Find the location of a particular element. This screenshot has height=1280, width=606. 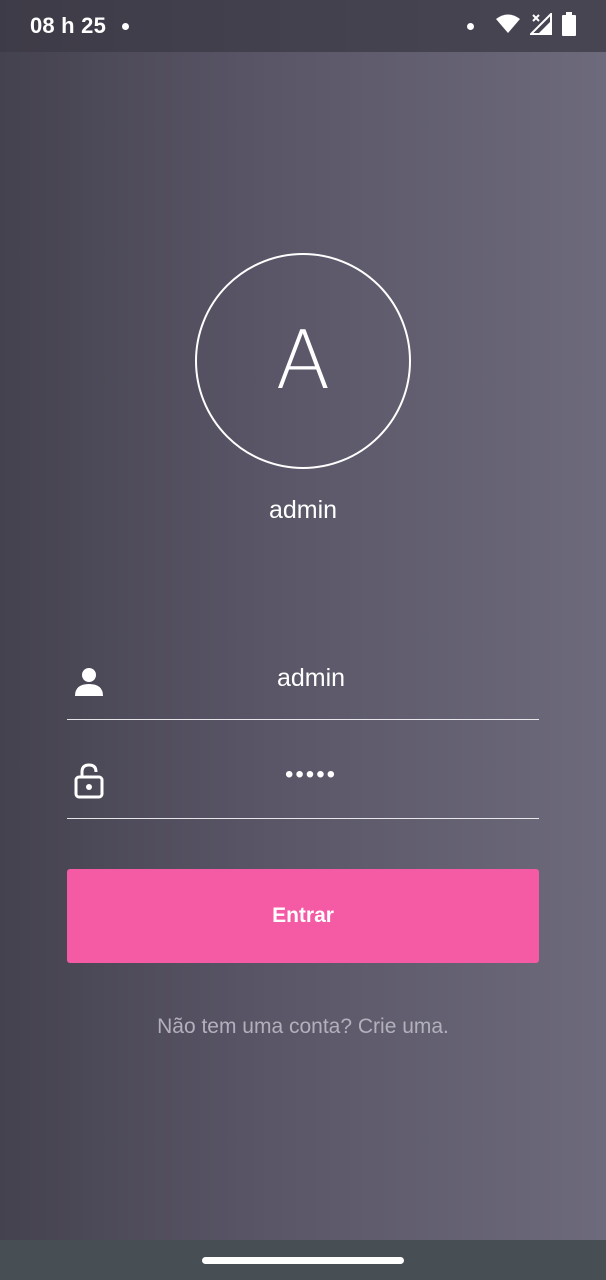

home-indicator is located at coordinates (303, 1260).